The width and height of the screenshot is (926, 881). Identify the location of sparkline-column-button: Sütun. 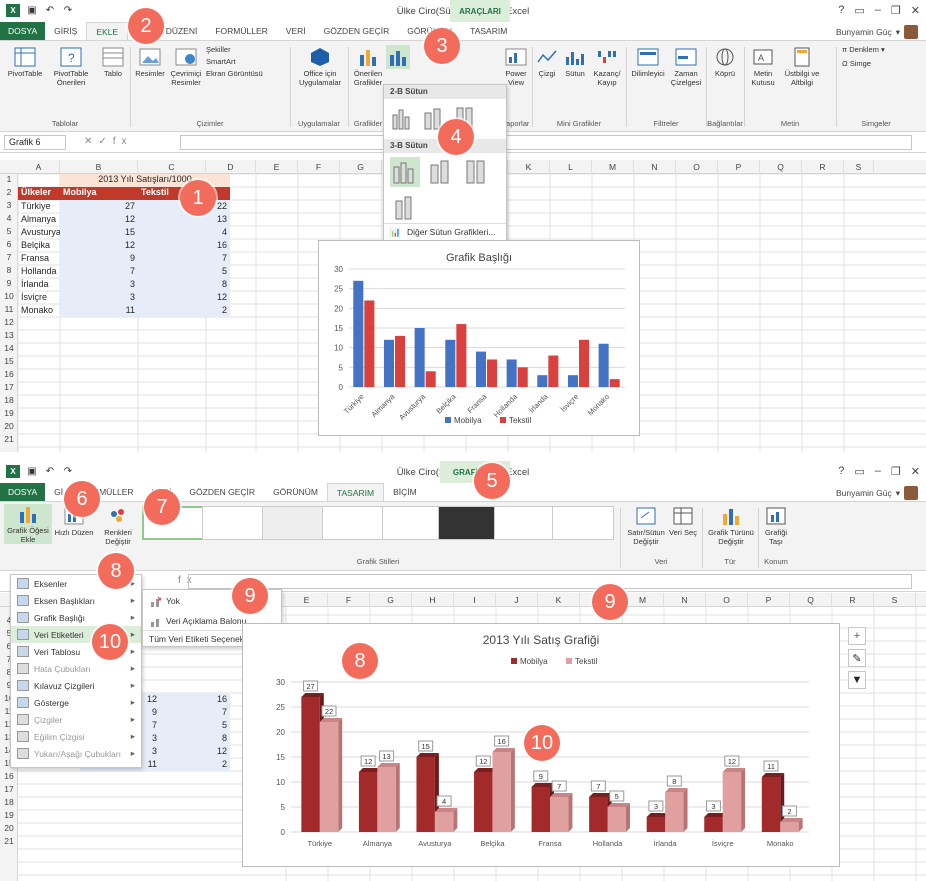
(575, 61).